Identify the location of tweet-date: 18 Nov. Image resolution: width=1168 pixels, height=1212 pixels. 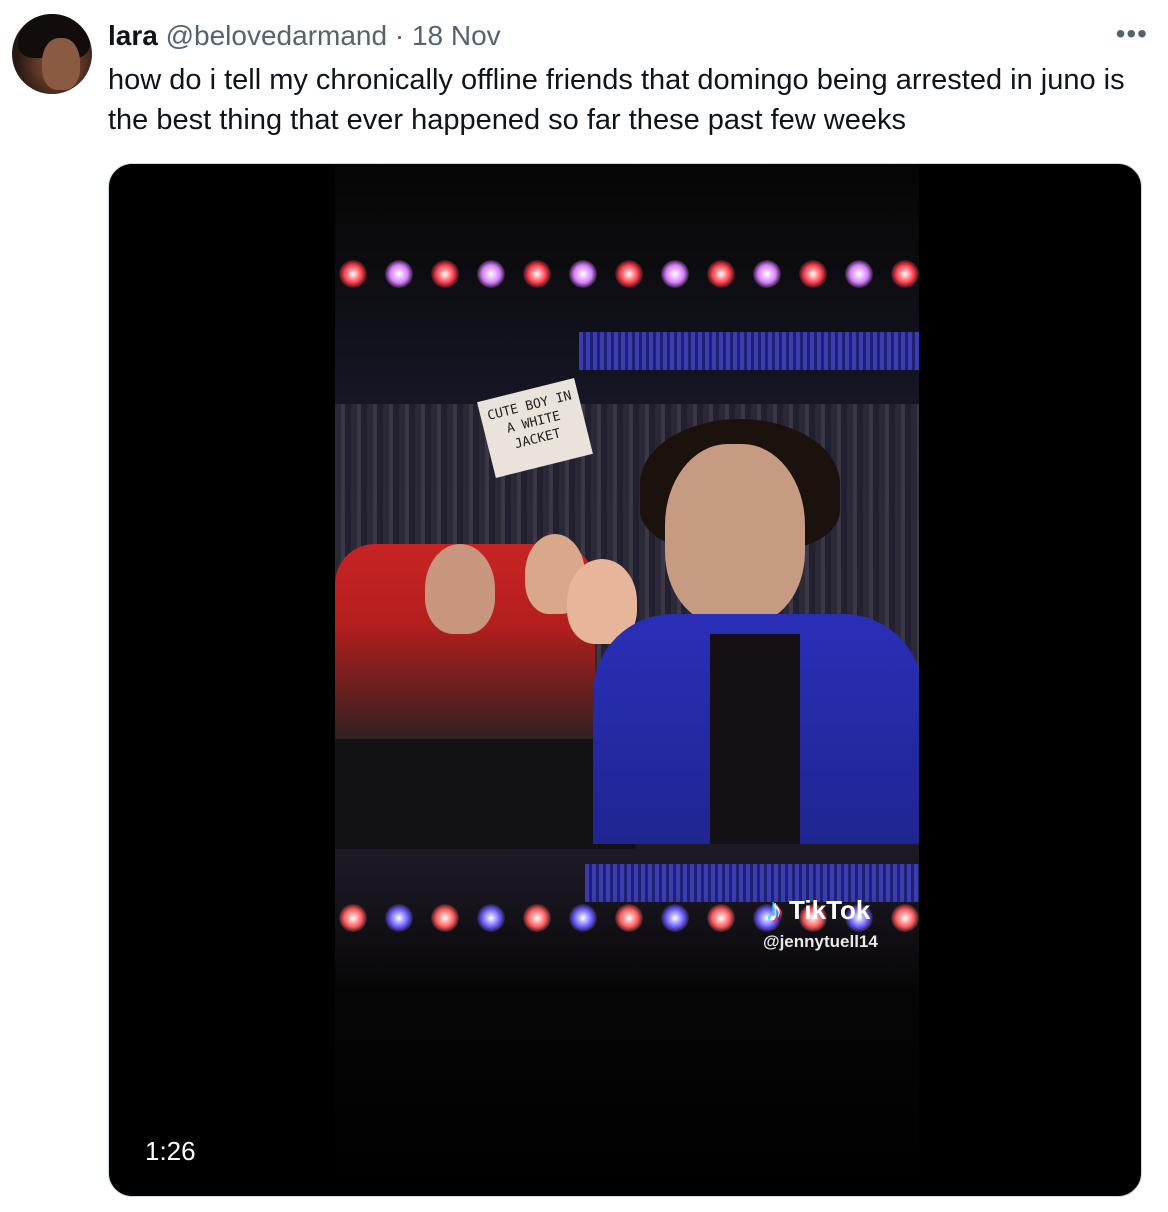
(456, 35).